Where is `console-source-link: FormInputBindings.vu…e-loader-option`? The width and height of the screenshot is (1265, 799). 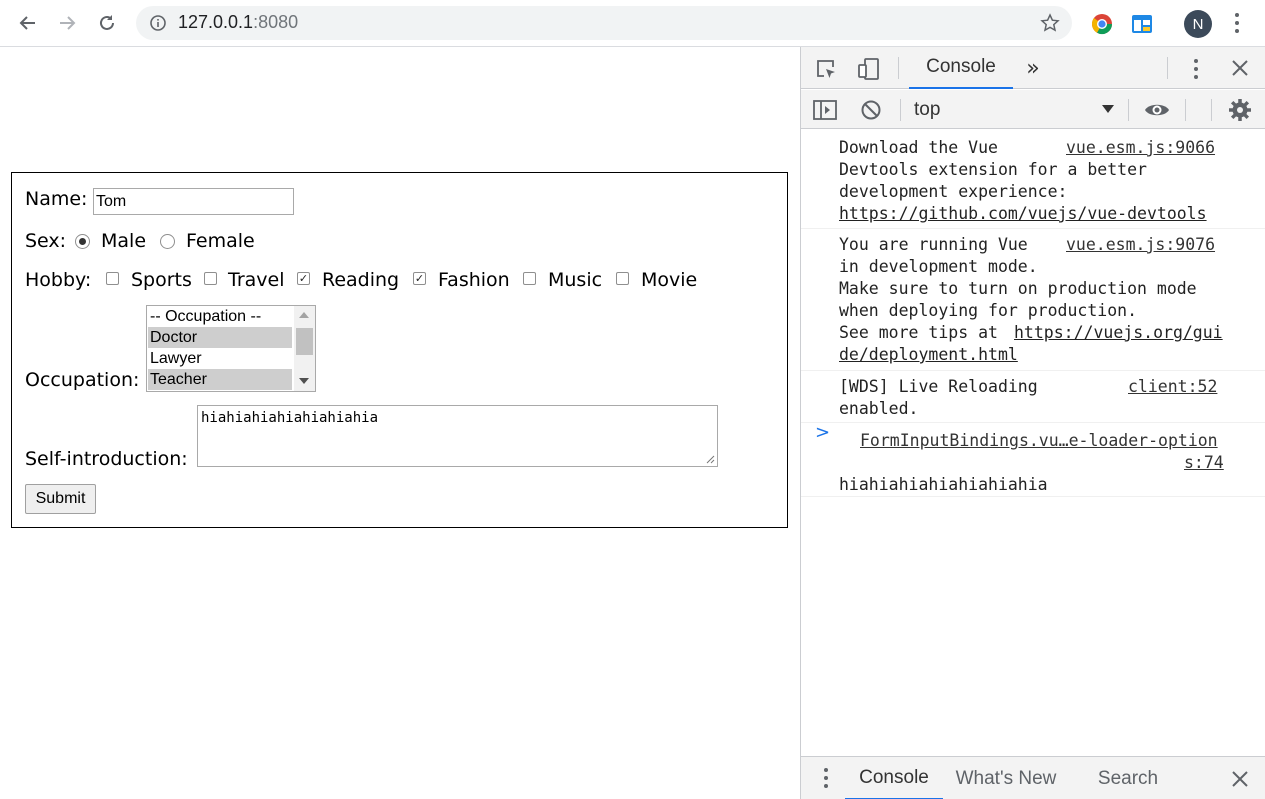
console-source-link: FormInputBindings.vu…e-loader-option is located at coordinates (1039, 441).